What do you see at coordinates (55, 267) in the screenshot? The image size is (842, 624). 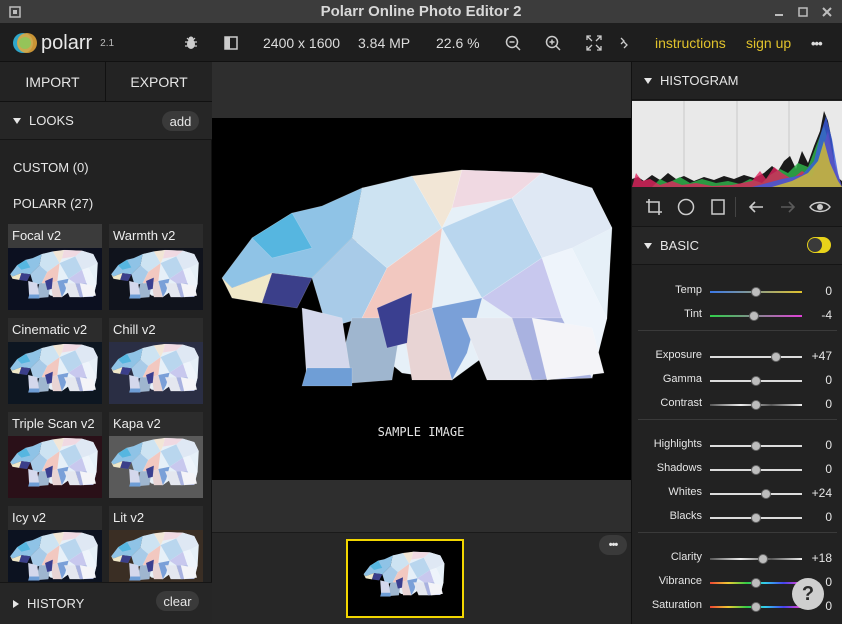 I see `look-card: Focal v2` at bounding box center [55, 267].